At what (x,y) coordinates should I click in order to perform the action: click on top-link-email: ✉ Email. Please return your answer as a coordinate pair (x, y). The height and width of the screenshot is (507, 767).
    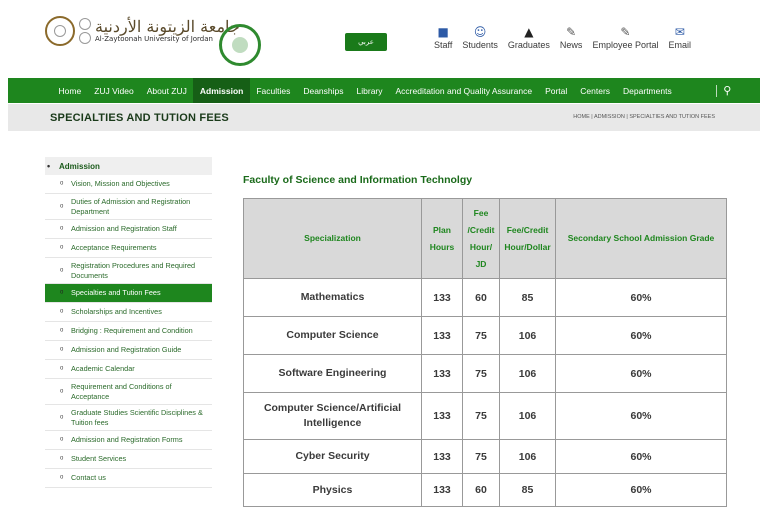
    Looking at the image, I should click on (679, 37).